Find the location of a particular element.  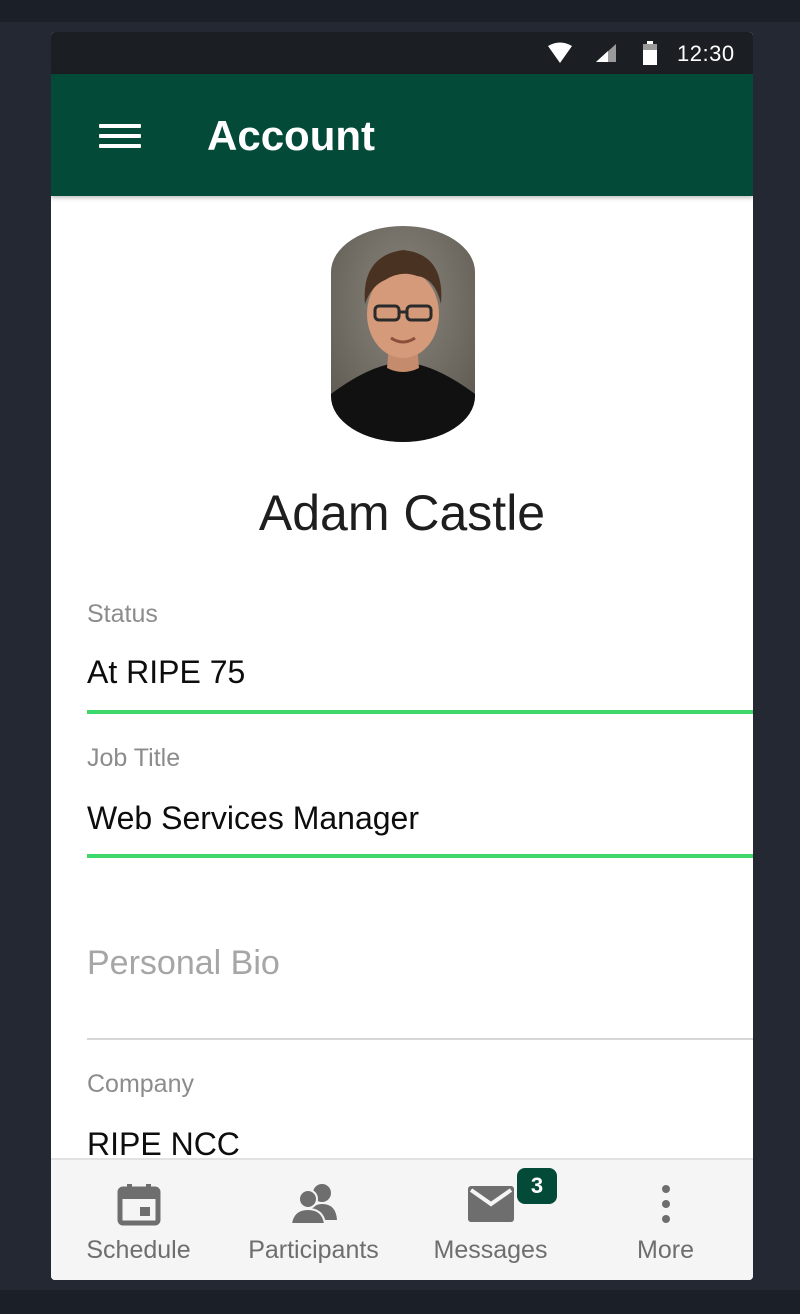

avatar is located at coordinates (403, 334).